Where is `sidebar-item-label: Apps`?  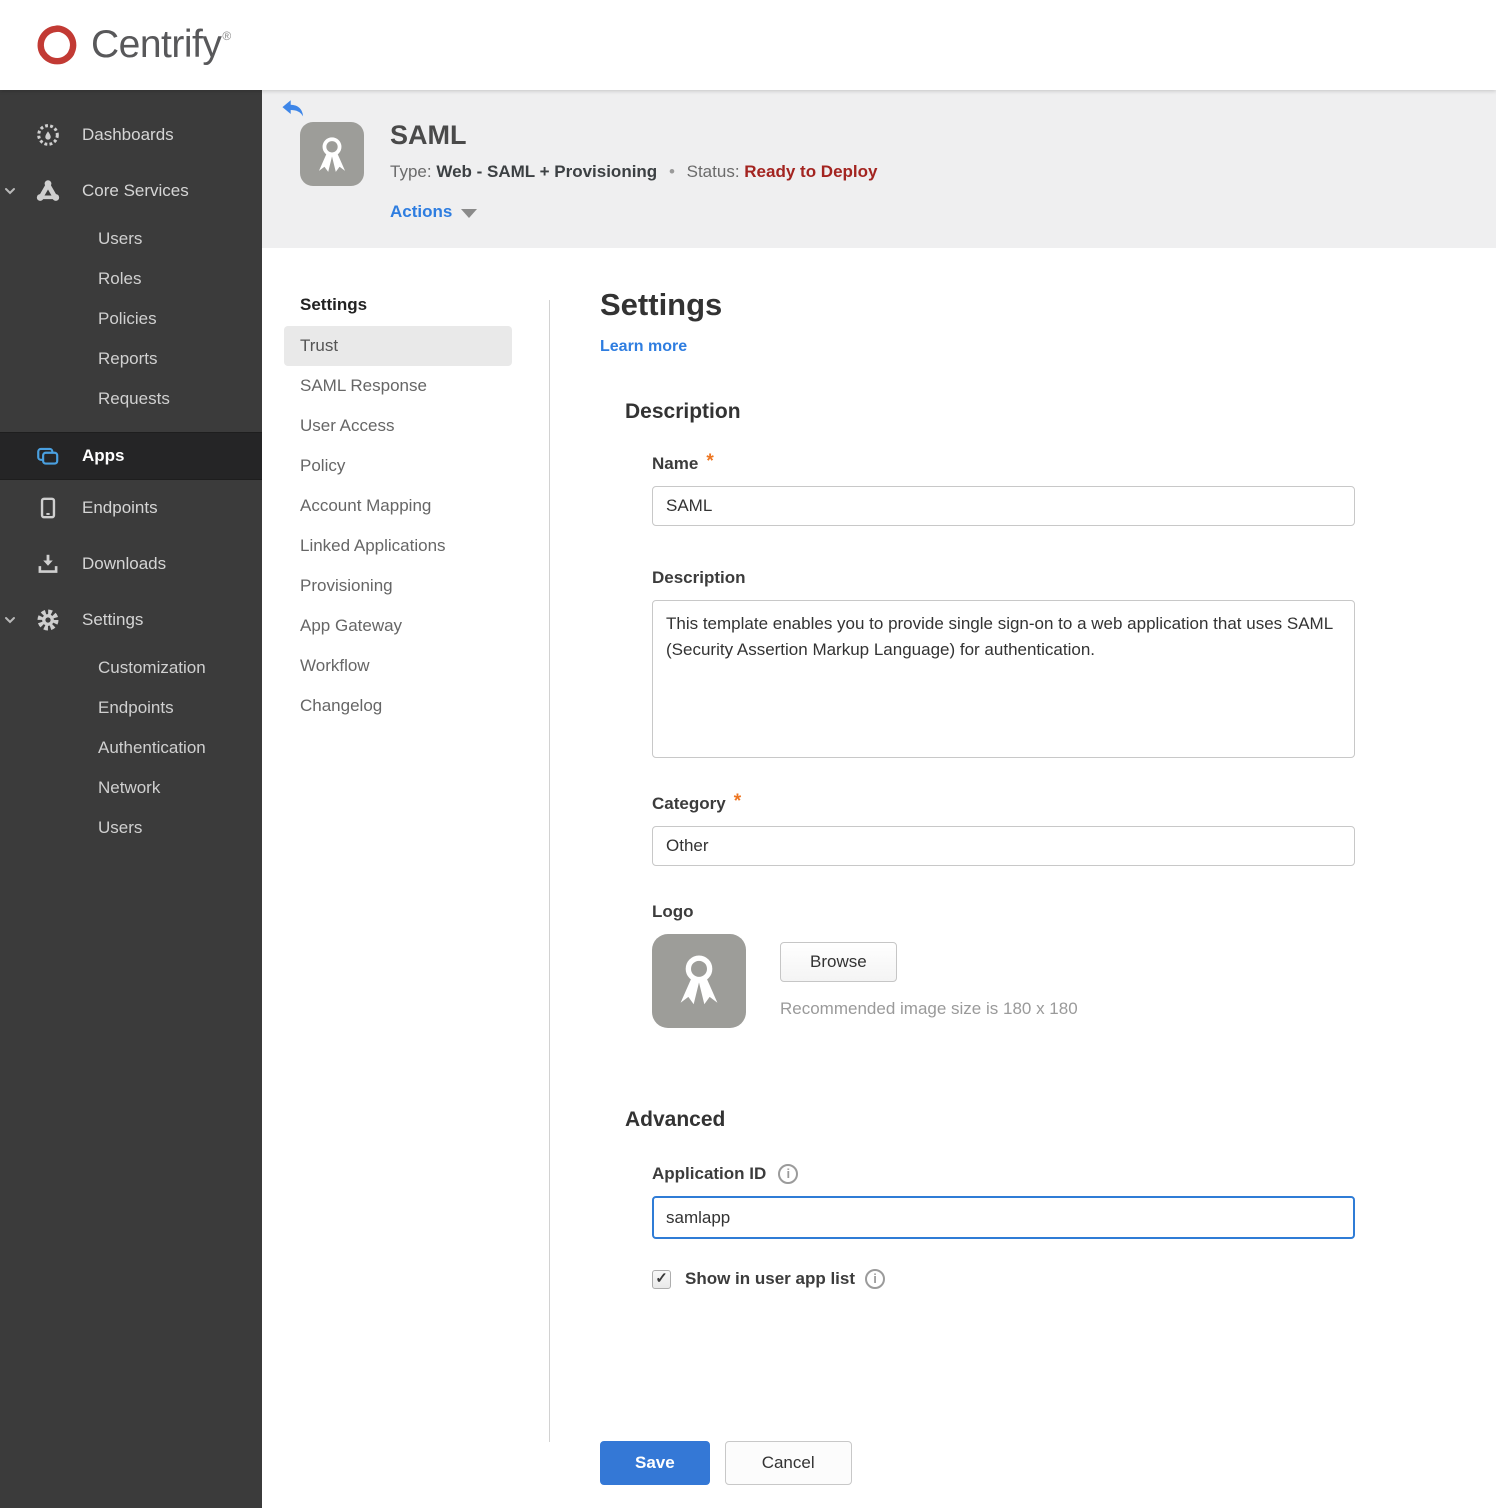 sidebar-item-label: Apps is located at coordinates (103, 455).